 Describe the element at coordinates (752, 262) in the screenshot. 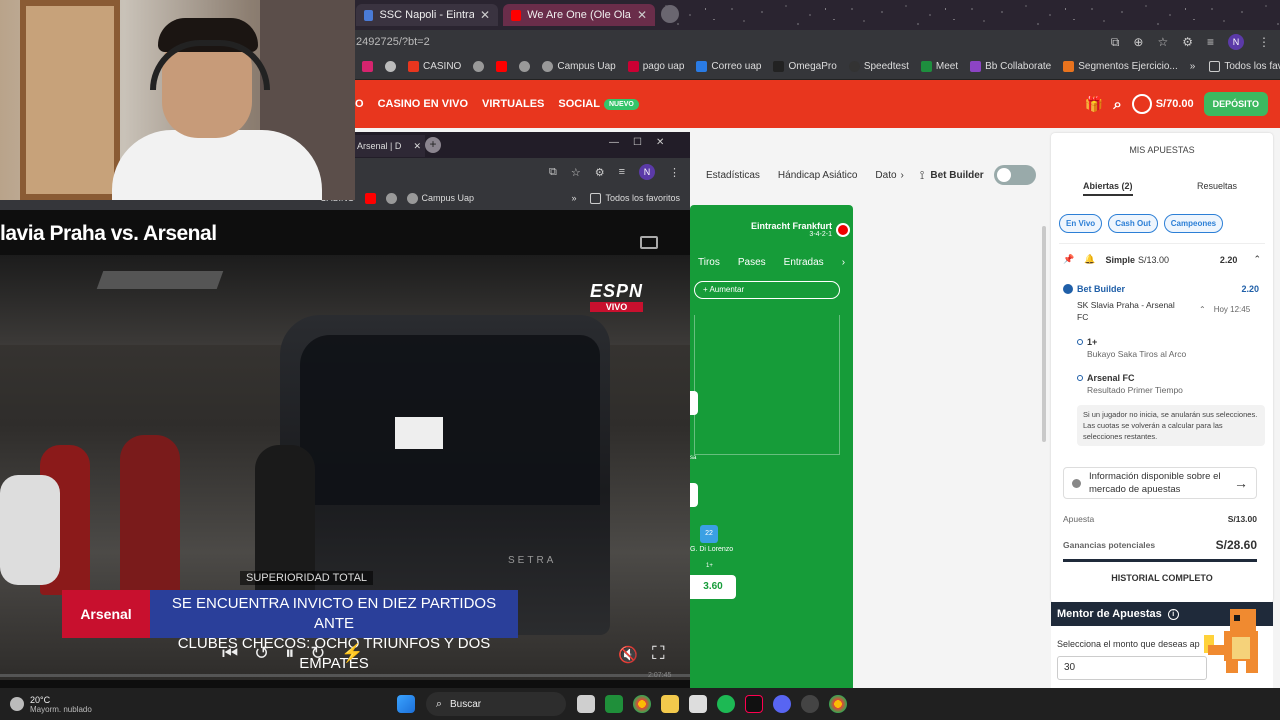

I see `tab-pases: Pases` at that location.